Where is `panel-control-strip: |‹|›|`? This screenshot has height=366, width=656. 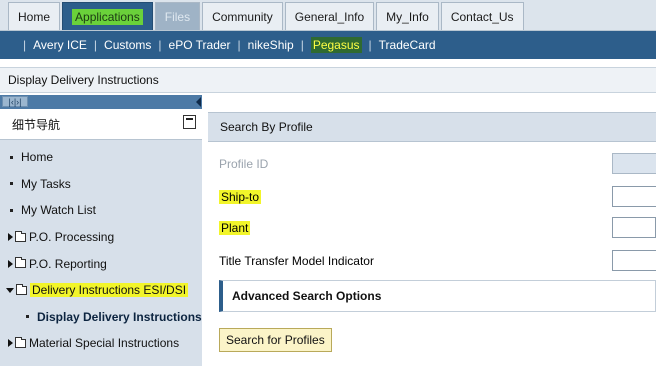
panel-control-strip: |‹|›| is located at coordinates (101, 102).